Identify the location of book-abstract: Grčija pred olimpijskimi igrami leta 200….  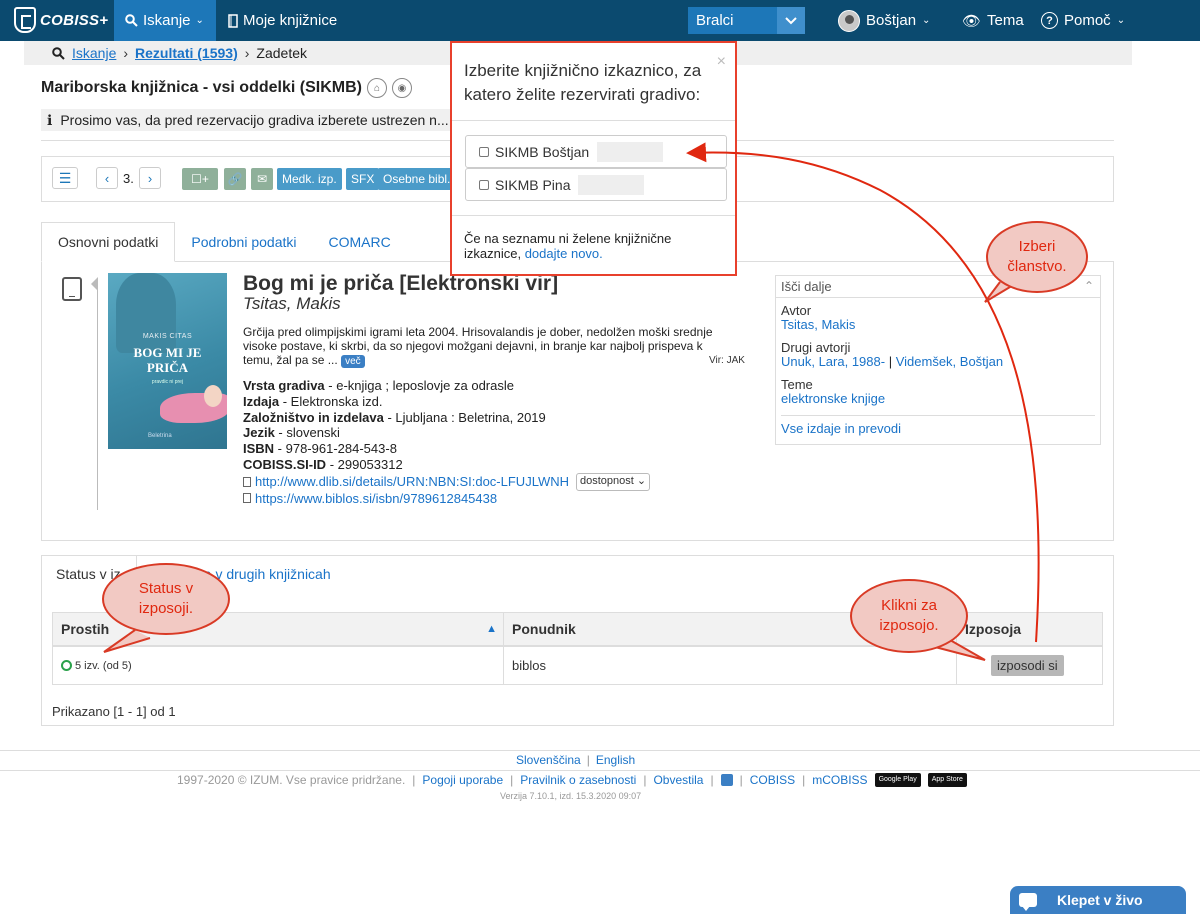
(488, 346).